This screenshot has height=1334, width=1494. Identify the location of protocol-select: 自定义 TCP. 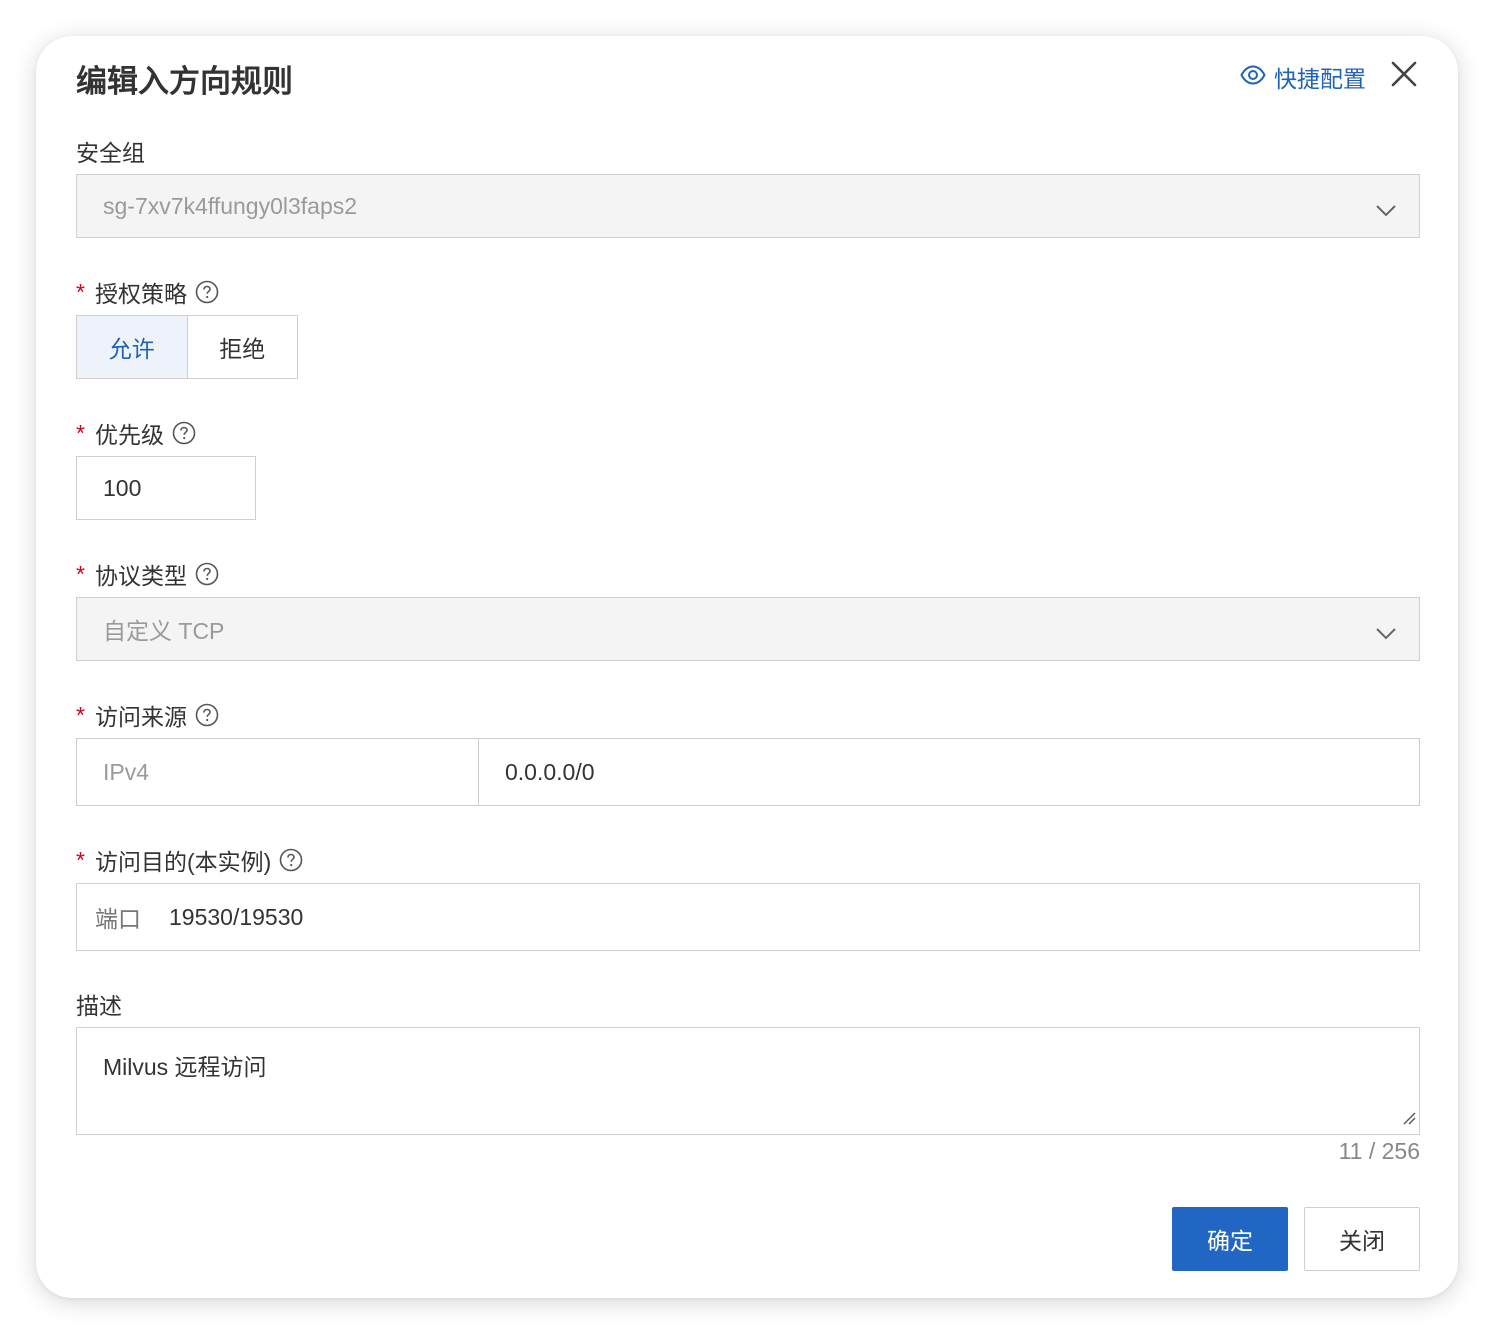
(748, 629).